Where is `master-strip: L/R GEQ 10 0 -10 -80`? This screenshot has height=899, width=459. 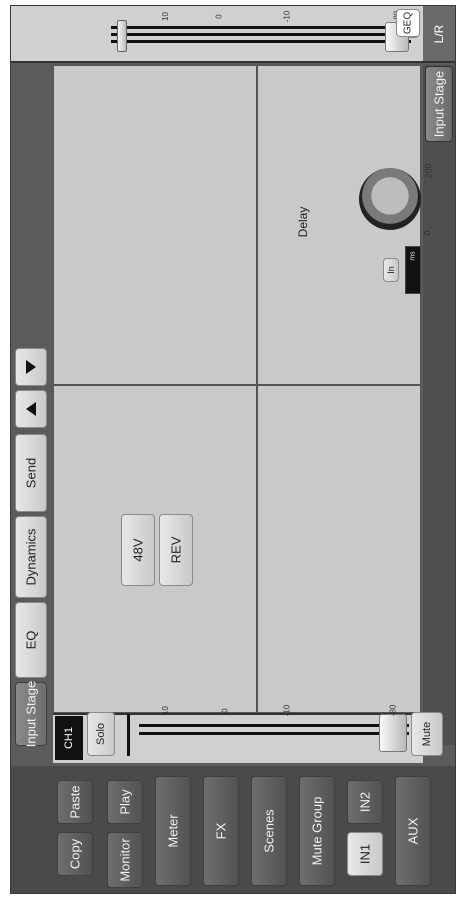 master-strip: L/R GEQ 10 0 -10 -80 is located at coordinates (233, 34).